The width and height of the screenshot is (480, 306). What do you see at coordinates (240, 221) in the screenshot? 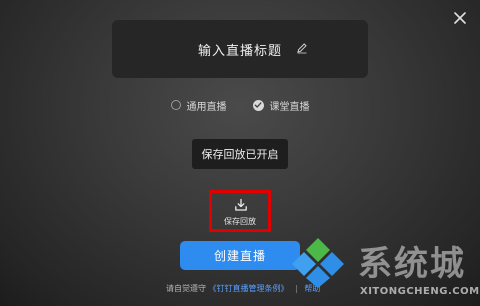
I see `save-replay-label: 保存回放` at bounding box center [240, 221].